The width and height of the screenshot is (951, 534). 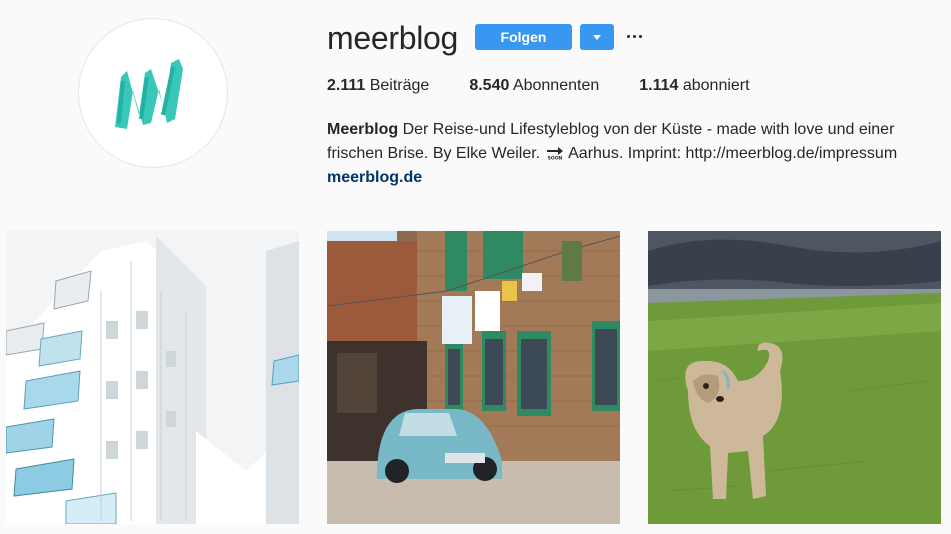 What do you see at coordinates (399, 85) in the screenshot?
I see `stat-posts-label: Beiträge` at bounding box center [399, 85].